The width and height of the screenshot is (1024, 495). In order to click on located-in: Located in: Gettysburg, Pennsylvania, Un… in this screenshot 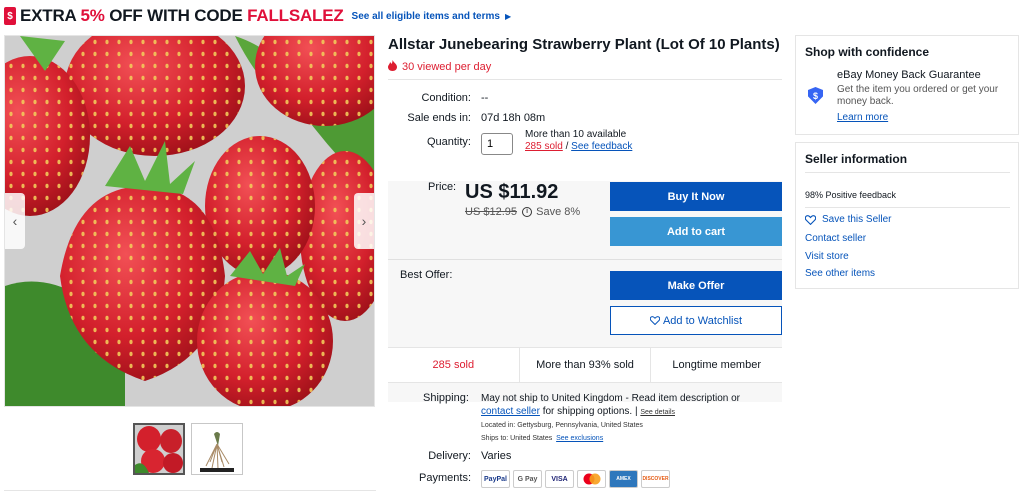, I will do `click(562, 425)`.